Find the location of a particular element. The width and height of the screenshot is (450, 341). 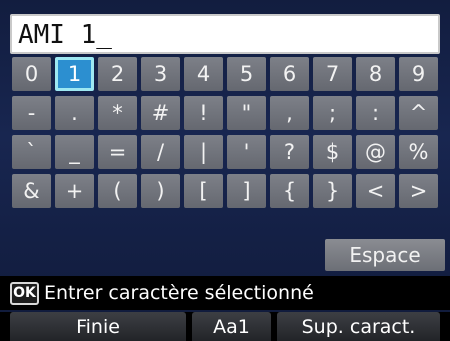

key: 3 is located at coordinates (160, 74).